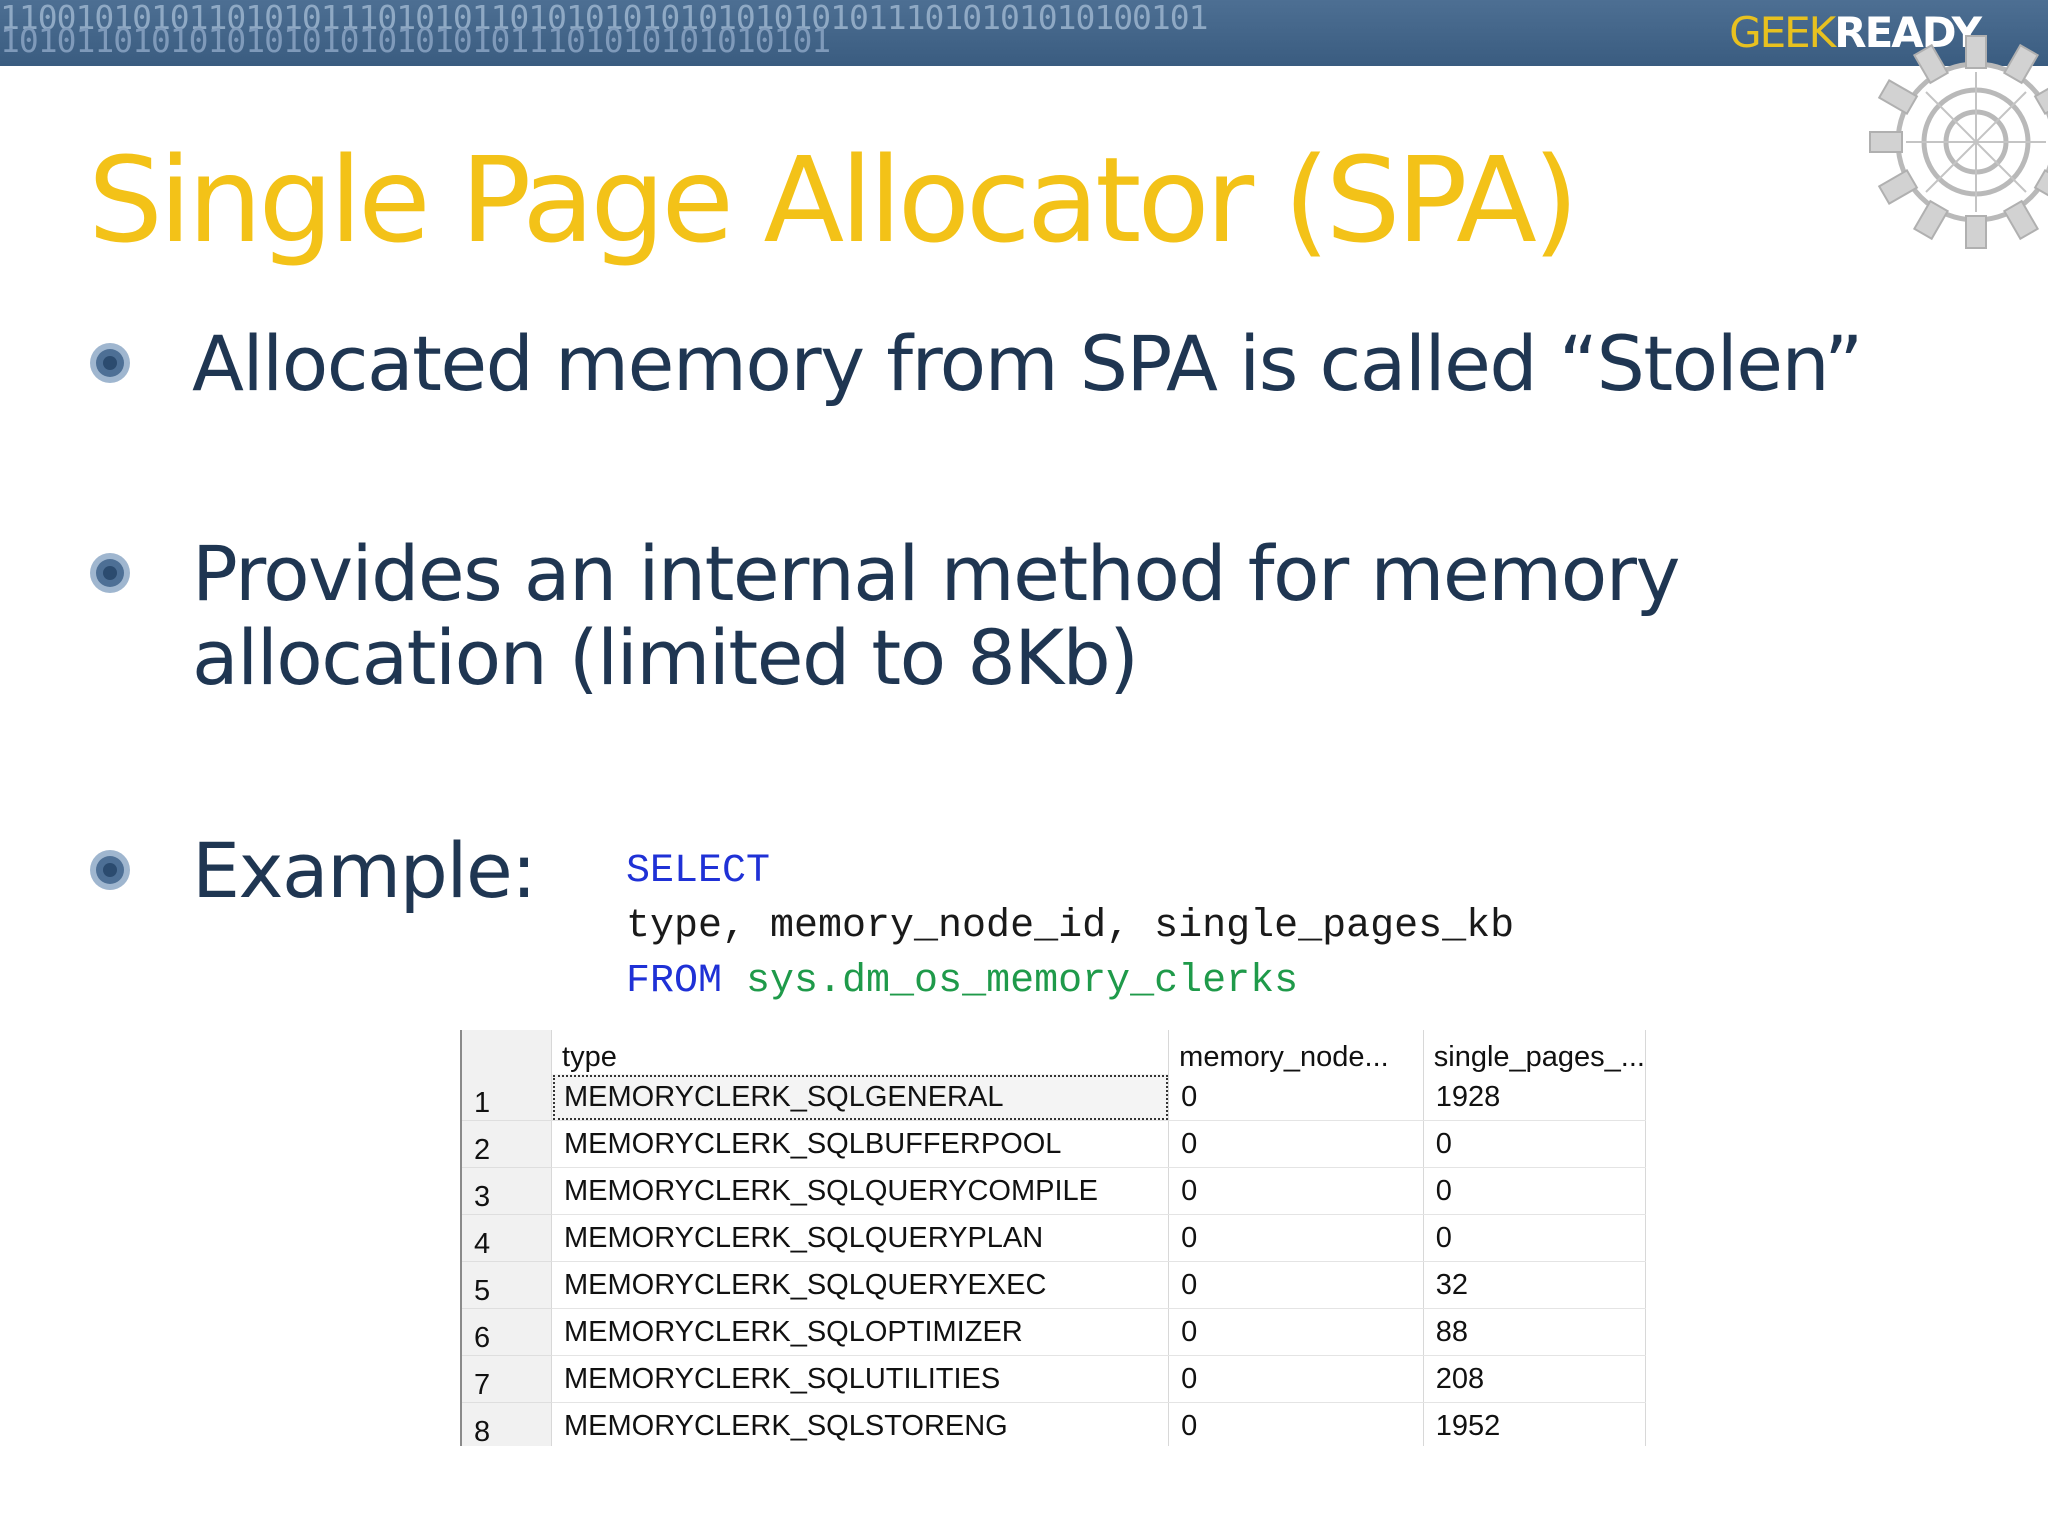 The image size is (2048, 1536). I want to click on column-header-type: type, so click(860, 1052).